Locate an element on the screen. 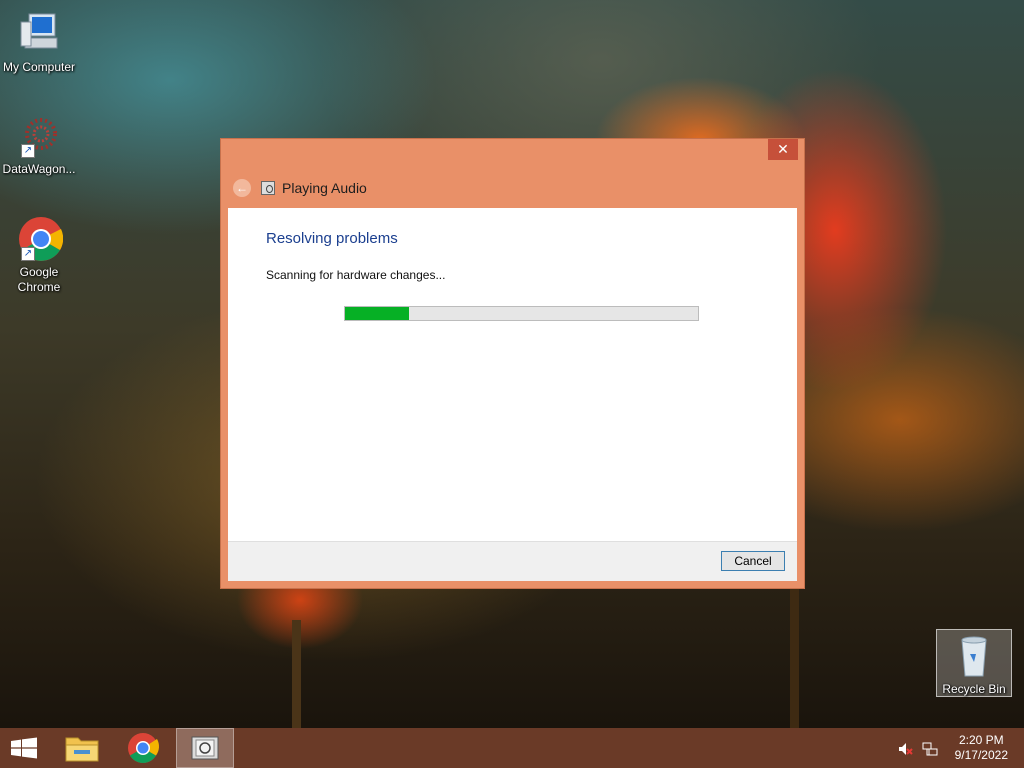 This screenshot has height=773, width=1024. chrome-icon is located at coordinates (144, 748).